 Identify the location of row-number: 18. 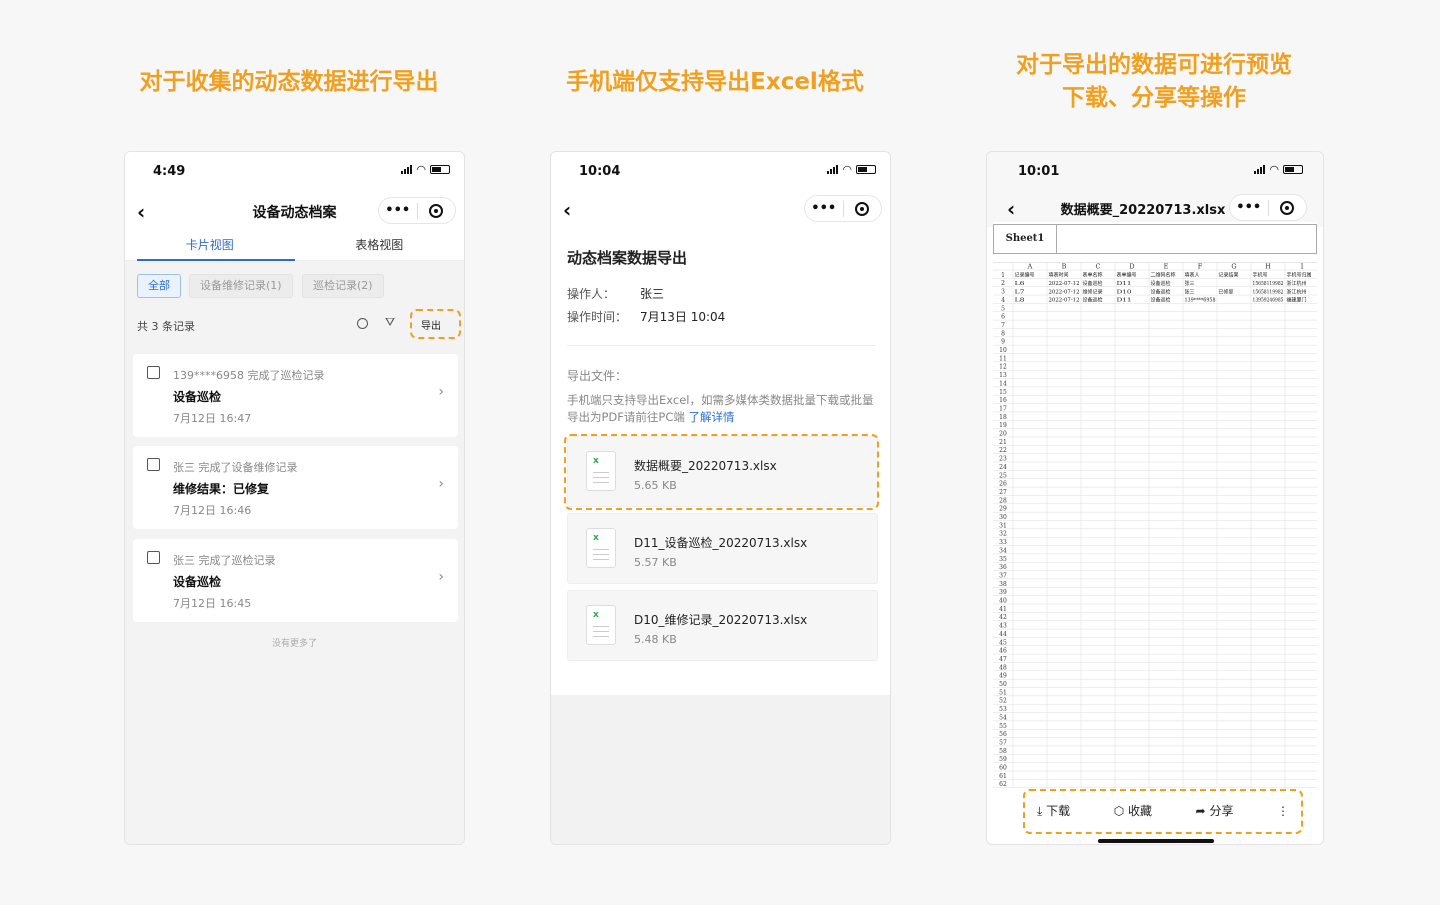
(1003, 417).